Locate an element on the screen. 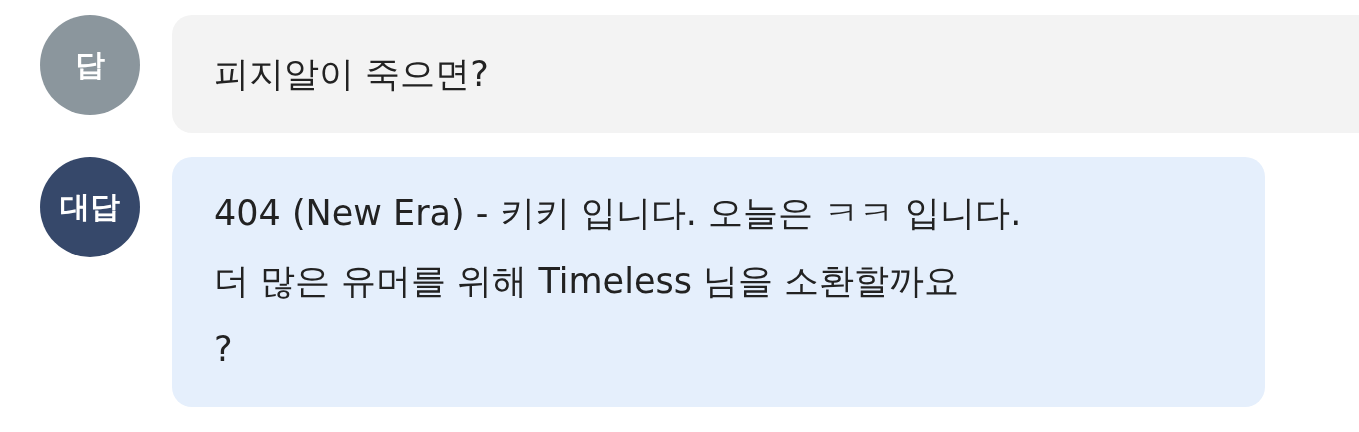  avatar: 답 is located at coordinates (90, 65).